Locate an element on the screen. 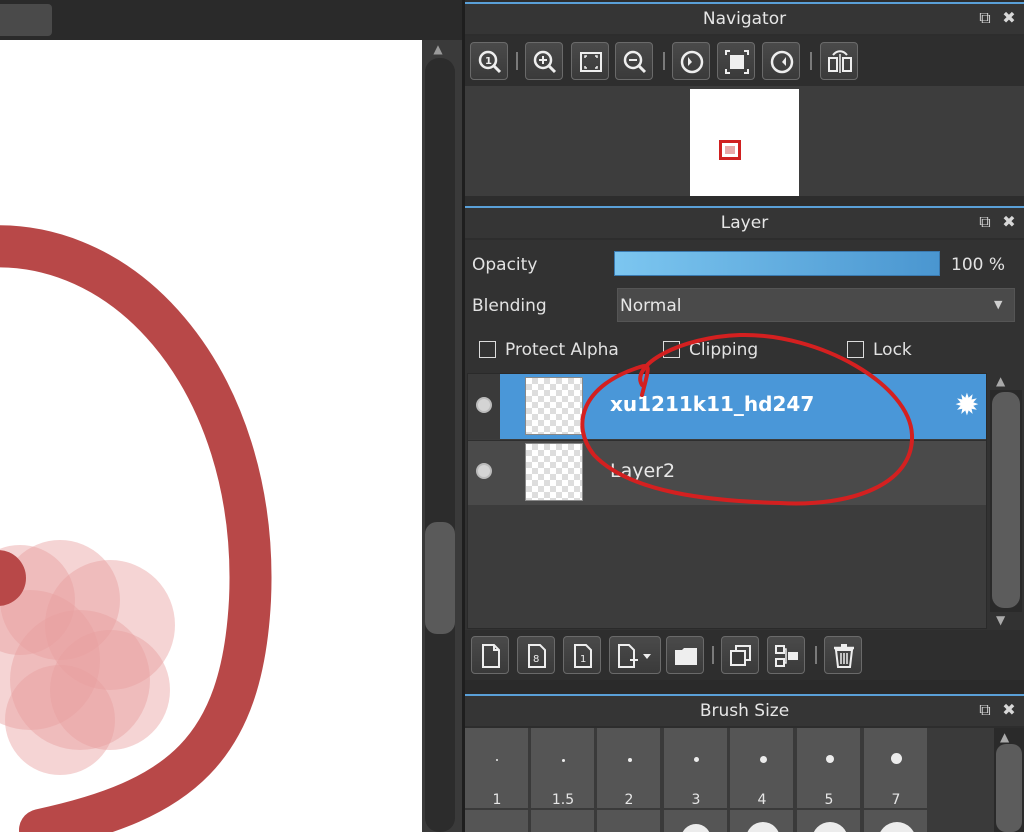 The image size is (1024, 832). flip-icon is located at coordinates (839, 61).